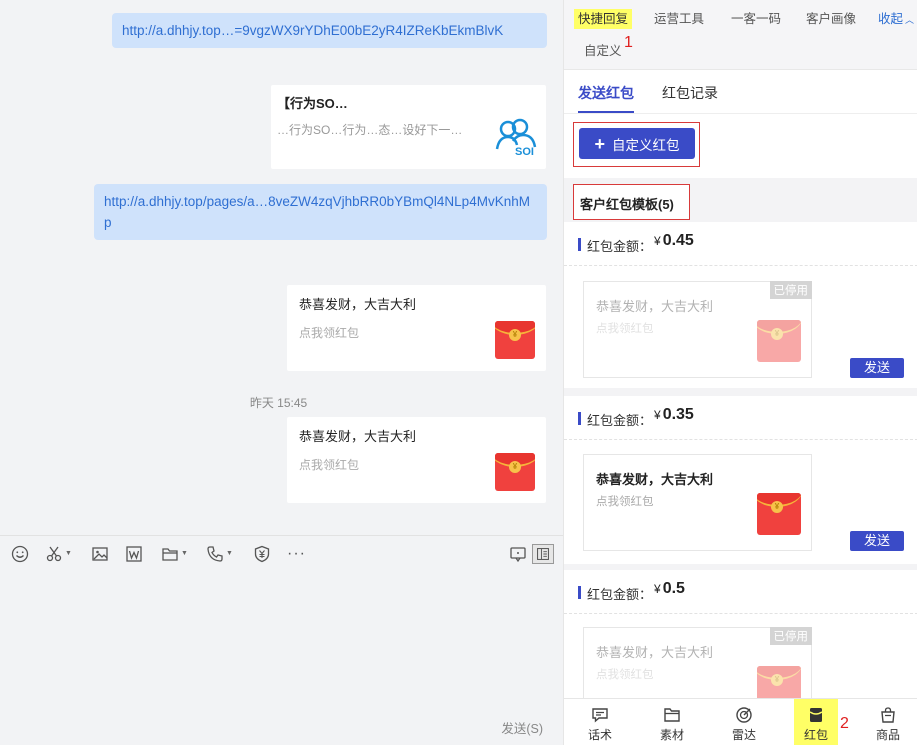 The width and height of the screenshot is (917, 745). I want to click on top-tabs: 快捷回复 运营工具 一客一码 客户画像 收起 ︿ 自定义 1, so click(740, 35).